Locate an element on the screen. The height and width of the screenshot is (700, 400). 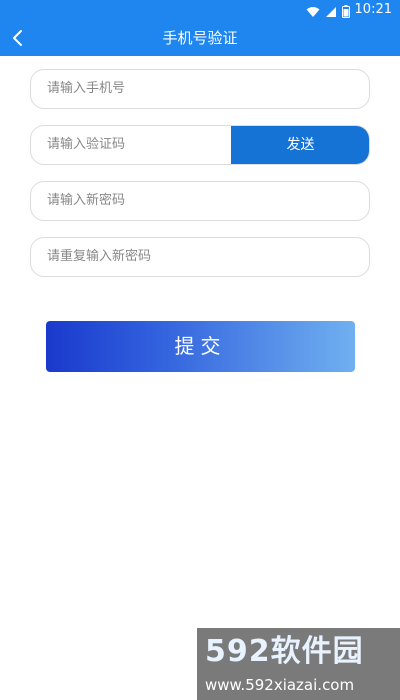
watermark-title: 592软件园 is located at coordinates (284, 651).